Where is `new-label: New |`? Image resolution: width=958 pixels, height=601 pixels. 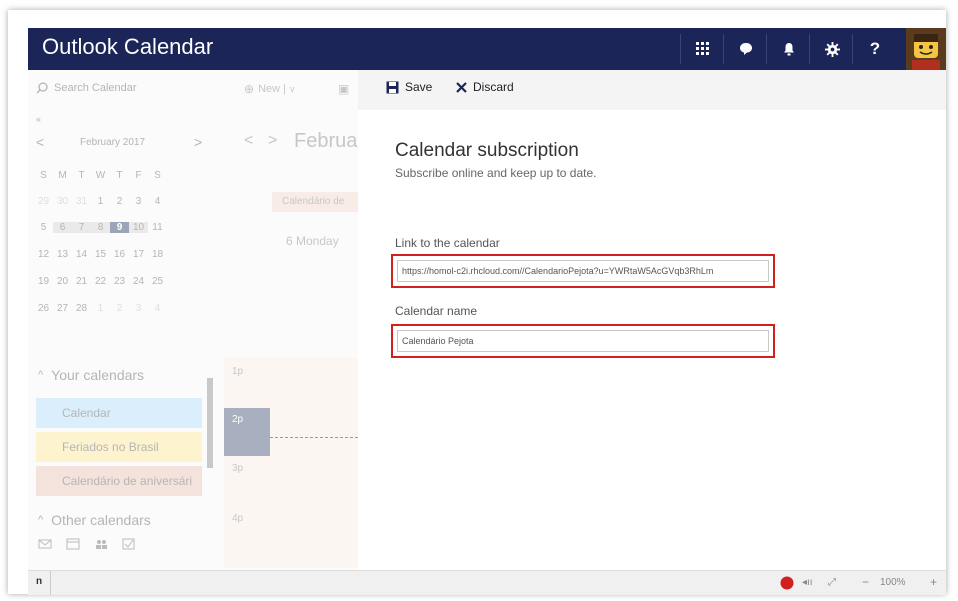 new-label: New | is located at coordinates (272, 89).